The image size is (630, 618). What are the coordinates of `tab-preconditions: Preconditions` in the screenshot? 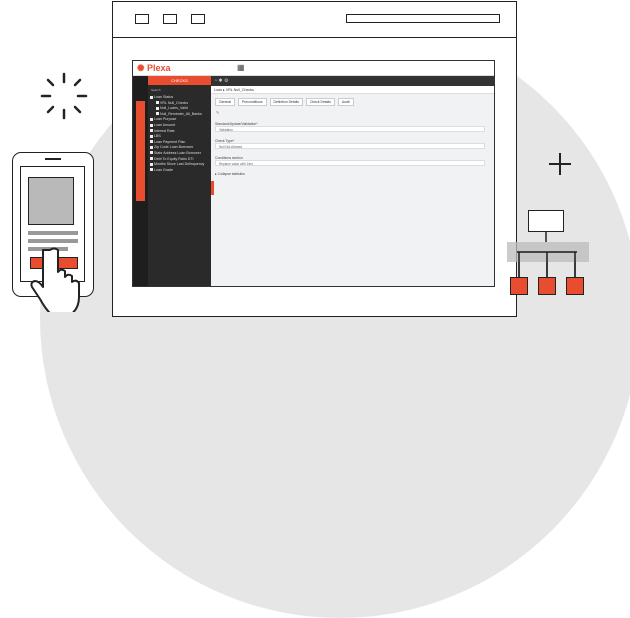 It's located at (252, 102).